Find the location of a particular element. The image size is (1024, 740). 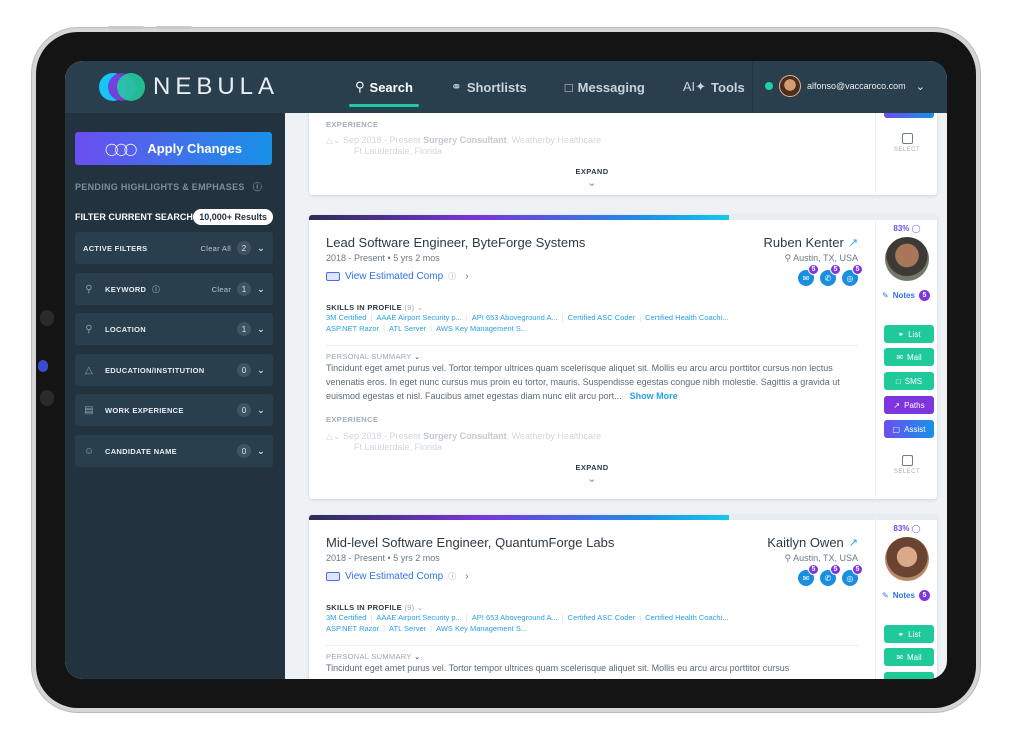

graduation-cap-icon: △ is located at coordinates (89, 370).